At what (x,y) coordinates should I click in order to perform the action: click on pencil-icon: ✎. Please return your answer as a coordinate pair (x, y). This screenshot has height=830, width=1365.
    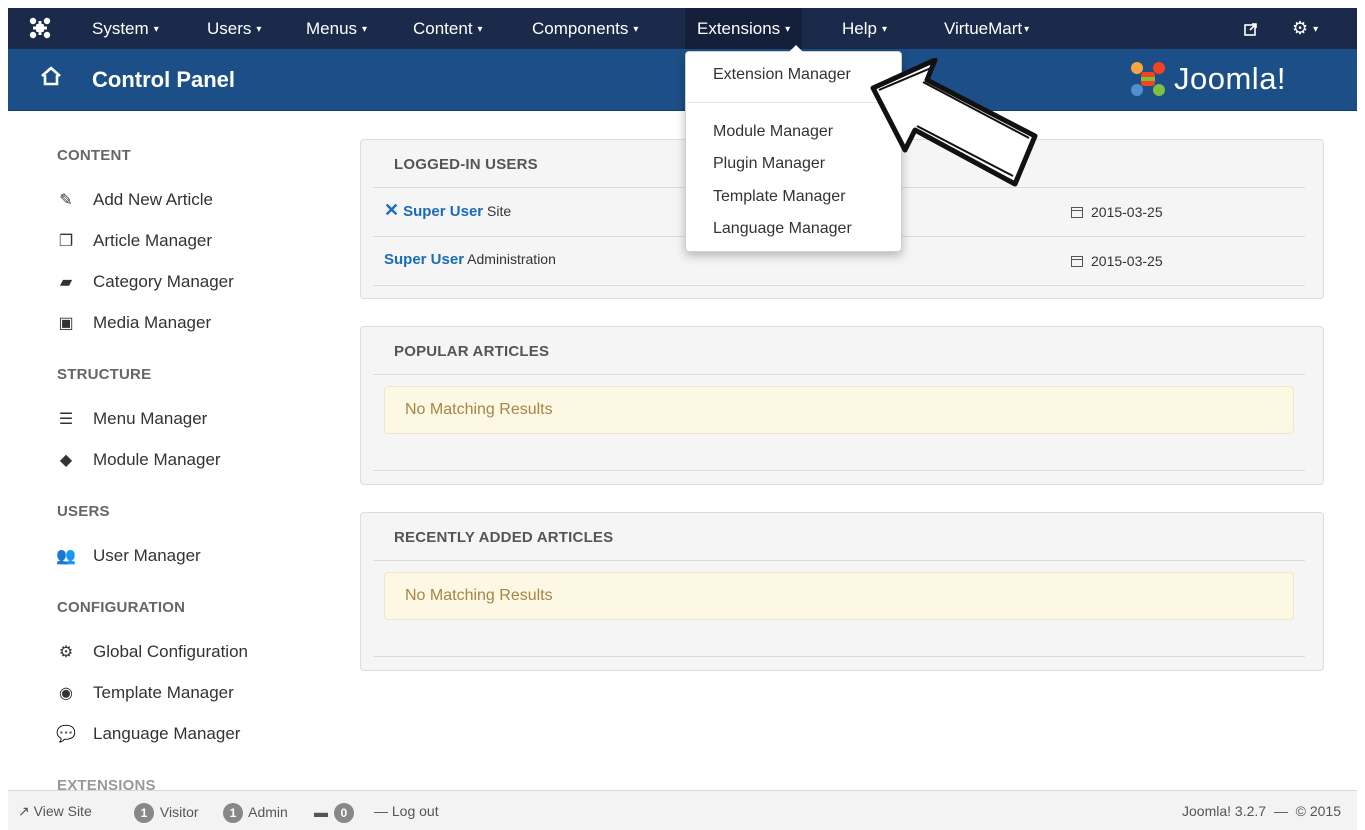
    Looking at the image, I should click on (66, 200).